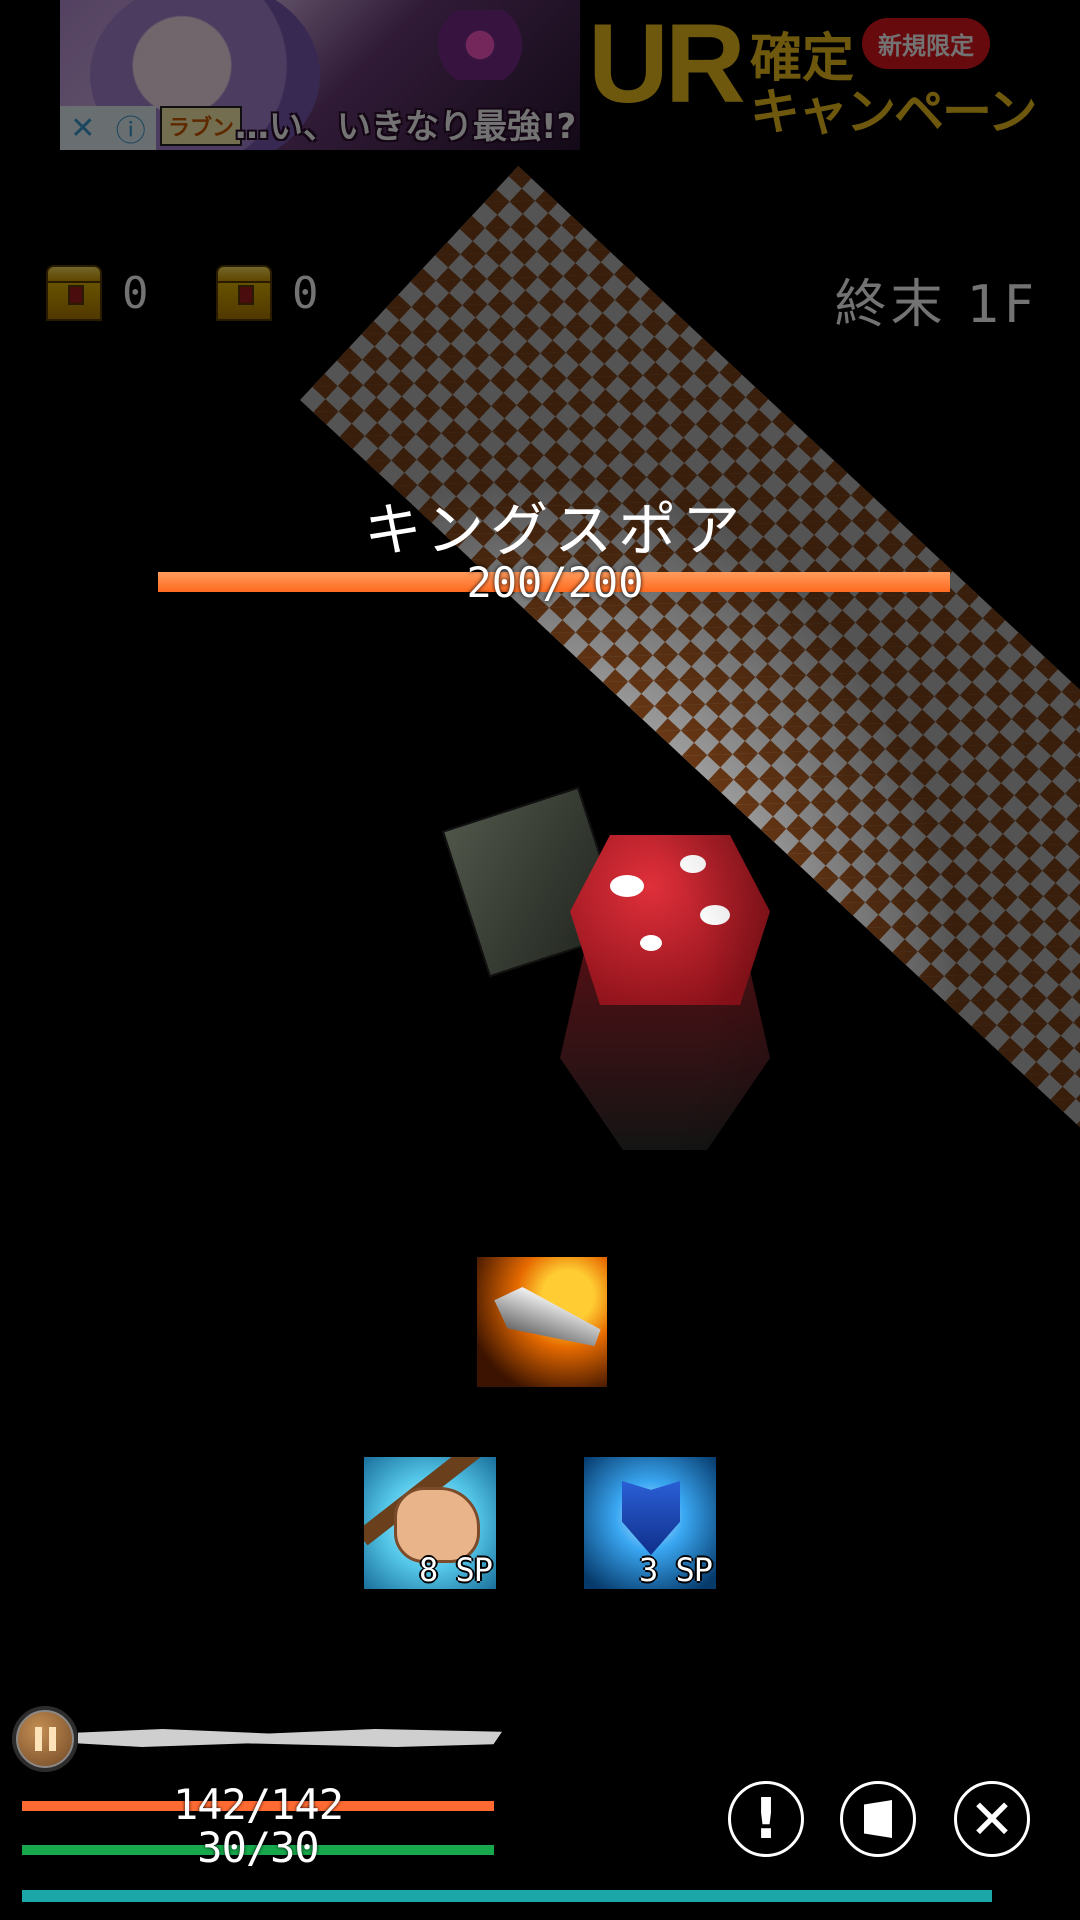 This screenshot has height=1920, width=1080. What do you see at coordinates (320, 75) in the screenshot?
I see `ad-artwork: ✕ ⓘ ラブン …い、いきなり最強!?` at bounding box center [320, 75].